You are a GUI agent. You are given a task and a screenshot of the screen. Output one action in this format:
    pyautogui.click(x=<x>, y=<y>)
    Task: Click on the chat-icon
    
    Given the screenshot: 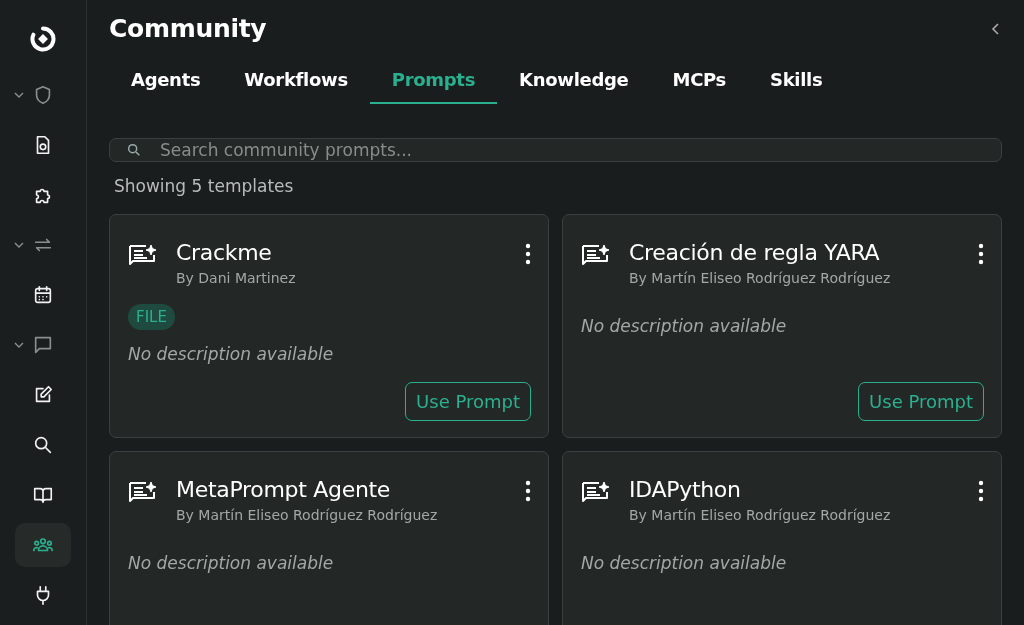 What is the action you would take?
    pyautogui.click(x=43, y=345)
    